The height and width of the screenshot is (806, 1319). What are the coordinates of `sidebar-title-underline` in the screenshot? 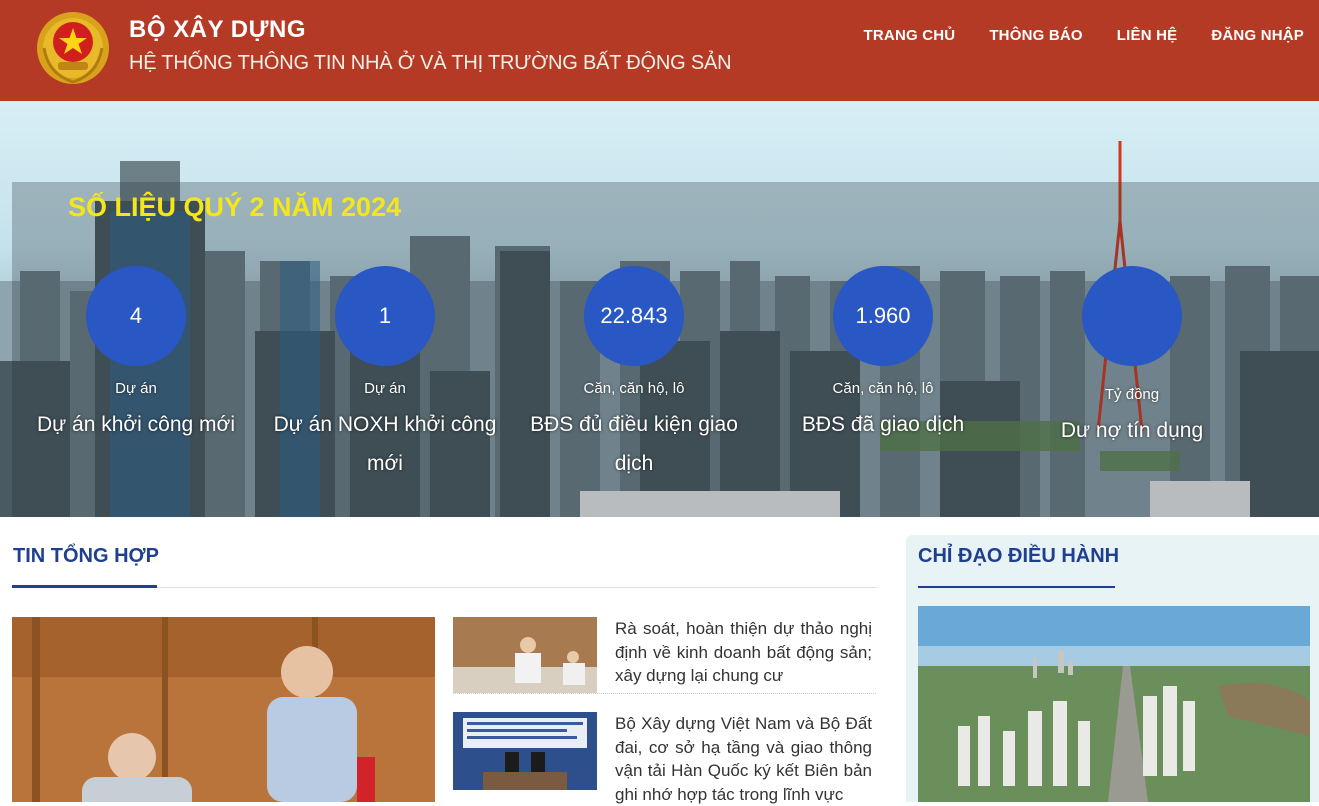 It's located at (1016, 587).